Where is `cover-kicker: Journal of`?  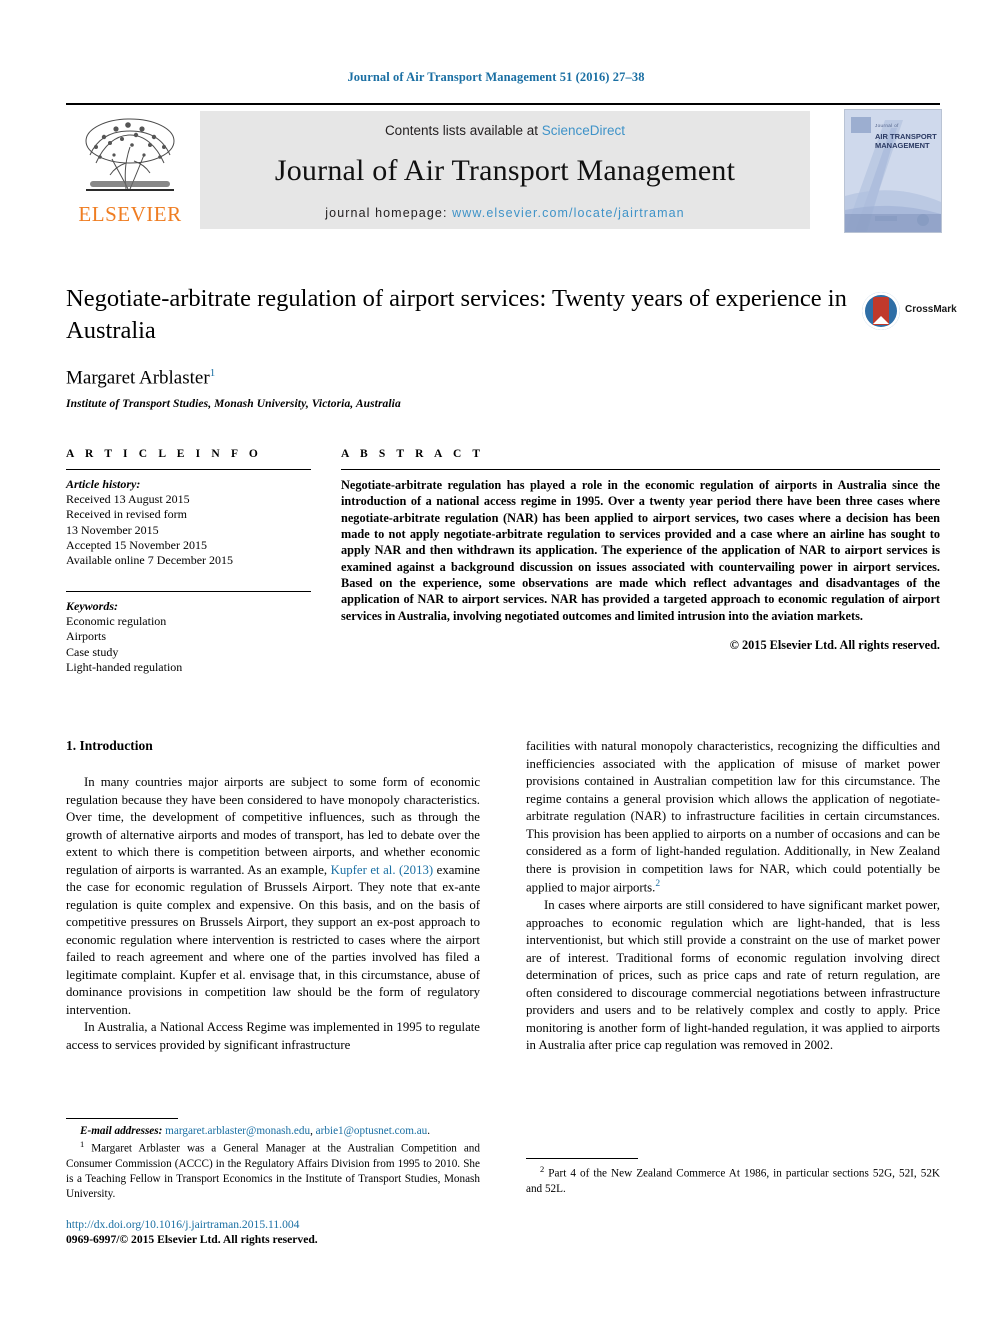 cover-kicker: Journal of is located at coordinates (887, 125).